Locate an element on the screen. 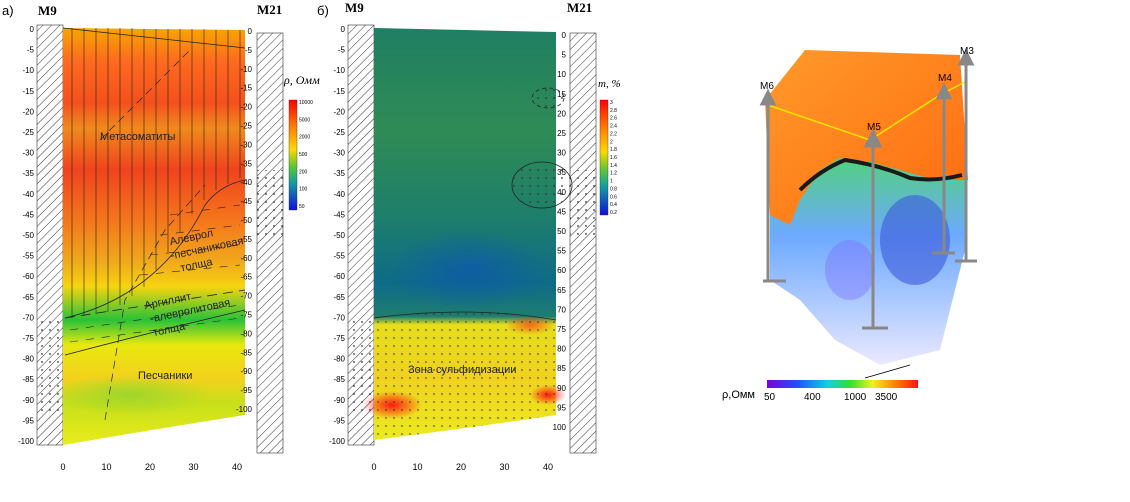 This screenshot has width=1130, height=502. y-tick-label: 50 is located at coordinates (561, 231).